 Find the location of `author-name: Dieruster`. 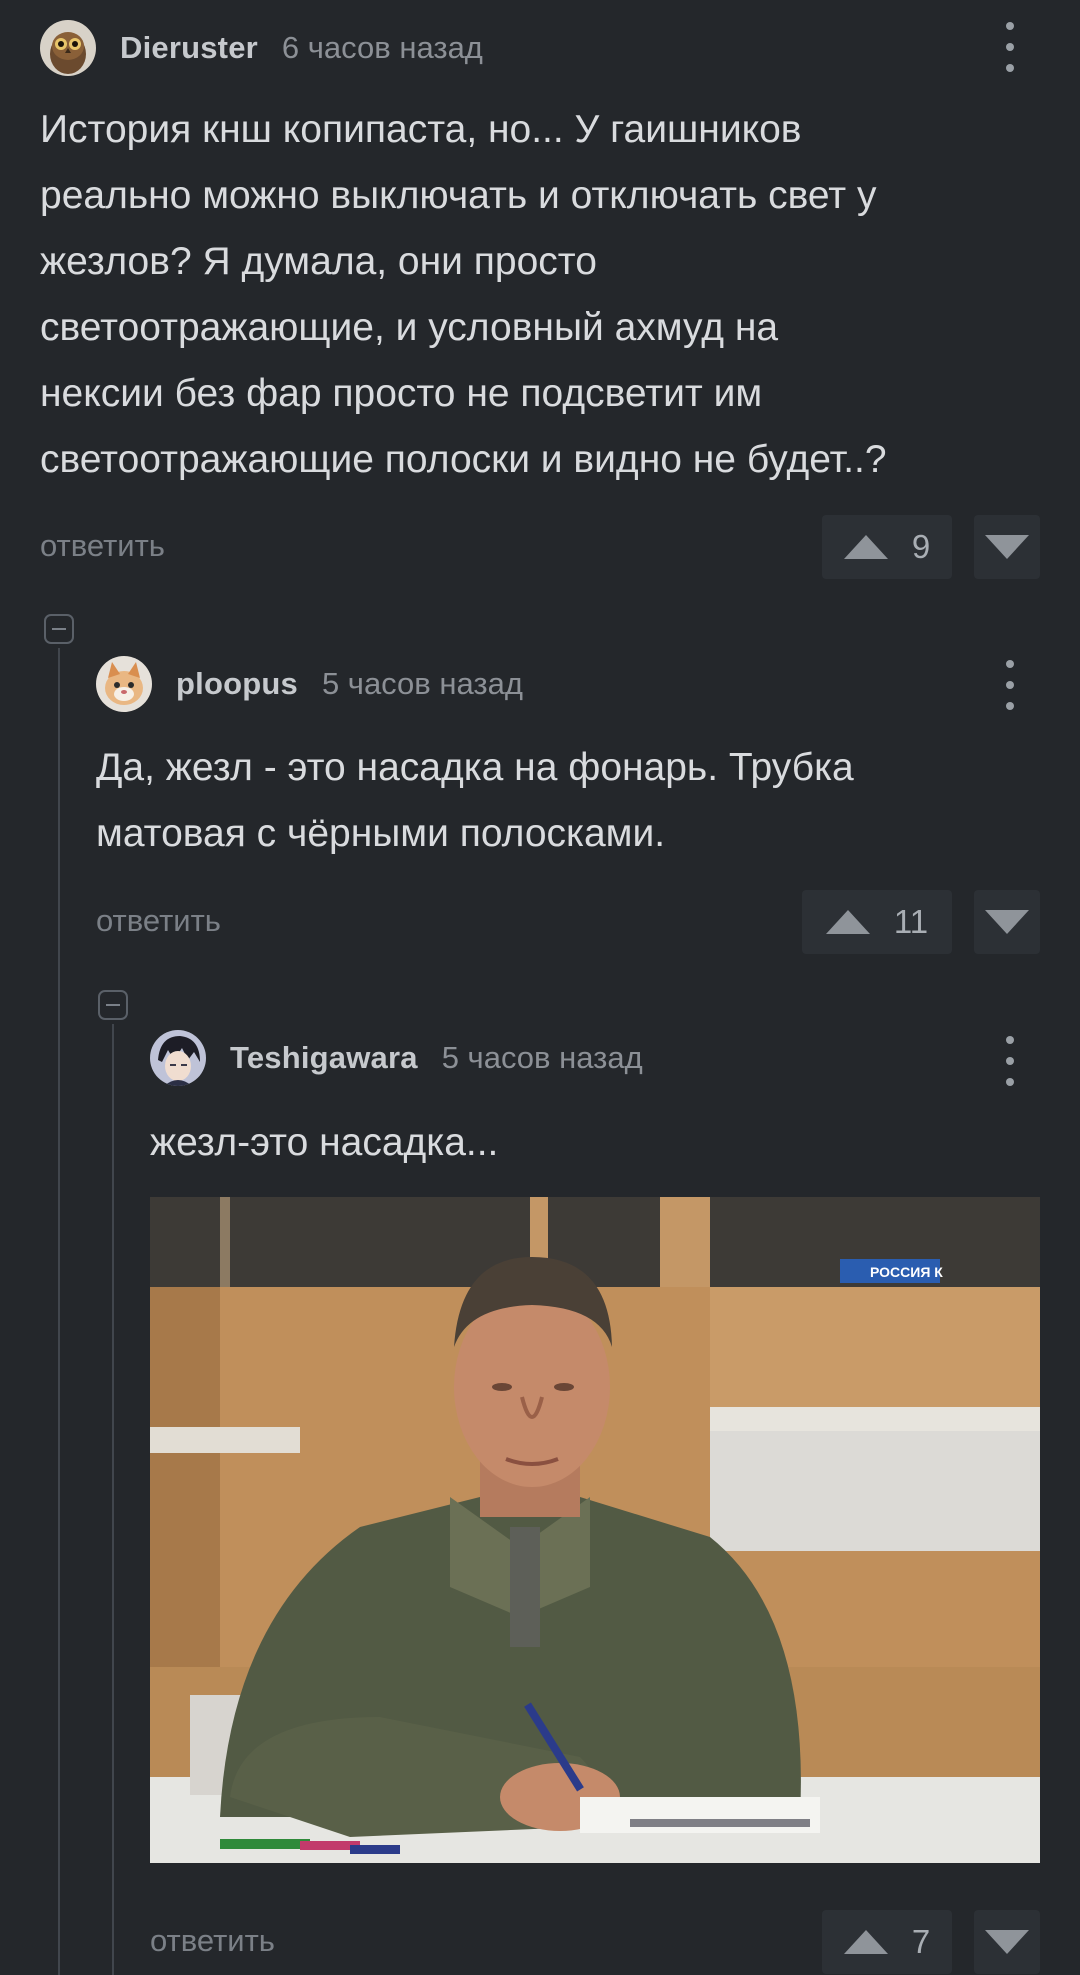

author-name: Dieruster is located at coordinates (189, 48).